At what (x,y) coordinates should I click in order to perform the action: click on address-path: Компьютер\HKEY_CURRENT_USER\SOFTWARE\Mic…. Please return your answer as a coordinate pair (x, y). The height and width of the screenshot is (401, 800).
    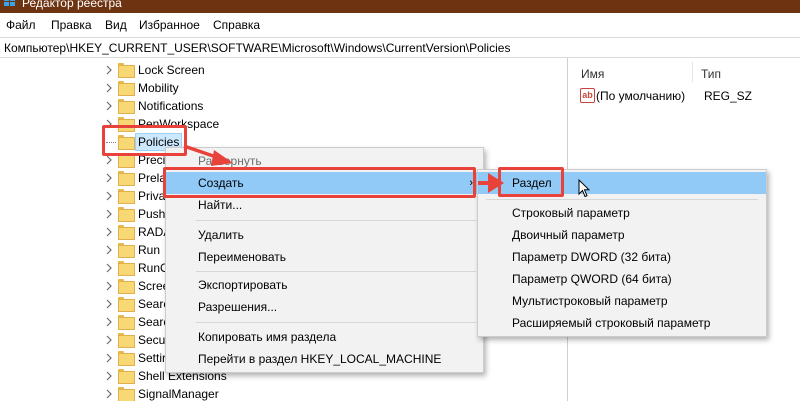
    Looking at the image, I should click on (257, 48).